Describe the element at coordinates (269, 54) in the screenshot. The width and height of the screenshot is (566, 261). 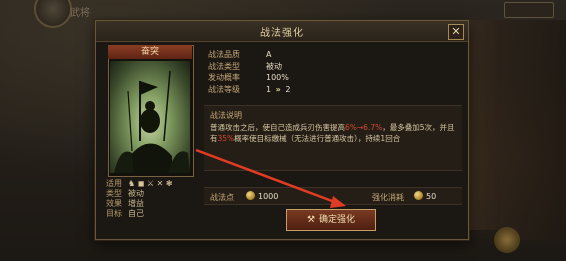
I see `info-value: A` at that location.